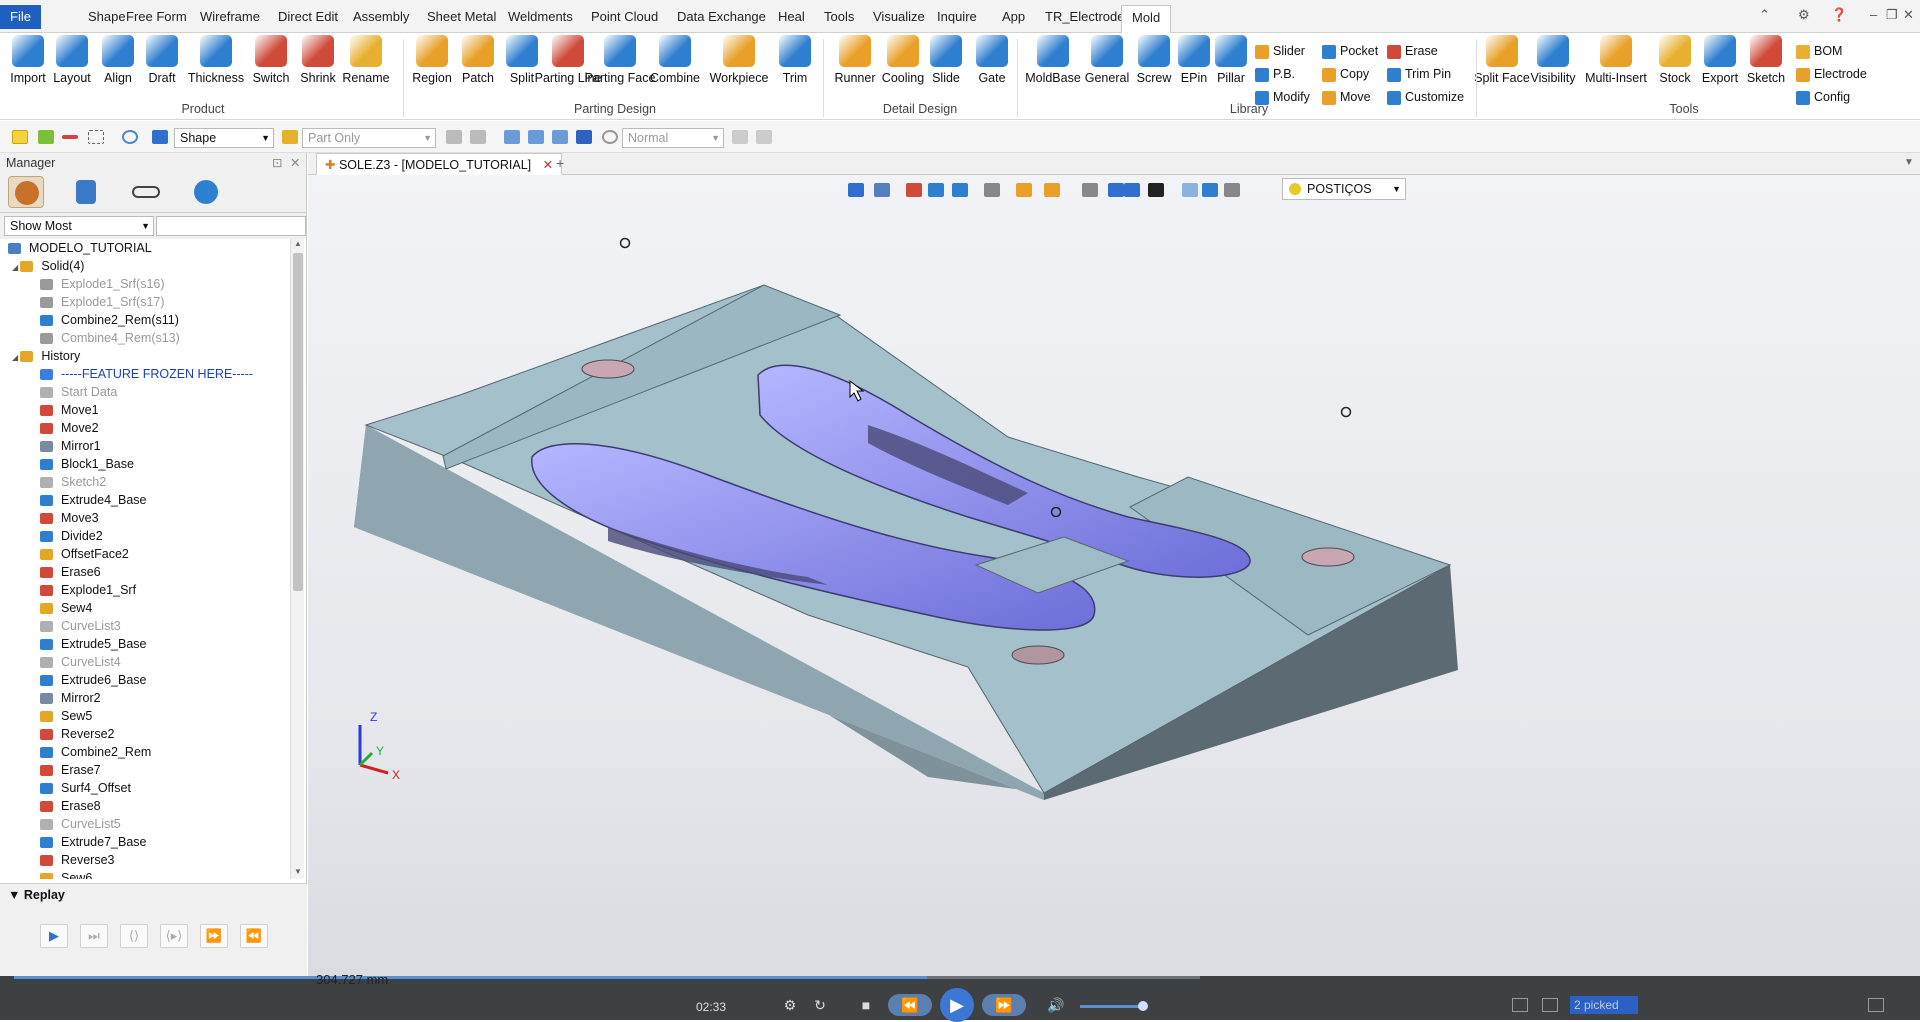 This screenshot has width=1920, height=1022. Describe the element at coordinates (1520, 1005) in the screenshot. I see `layout-icon` at that location.